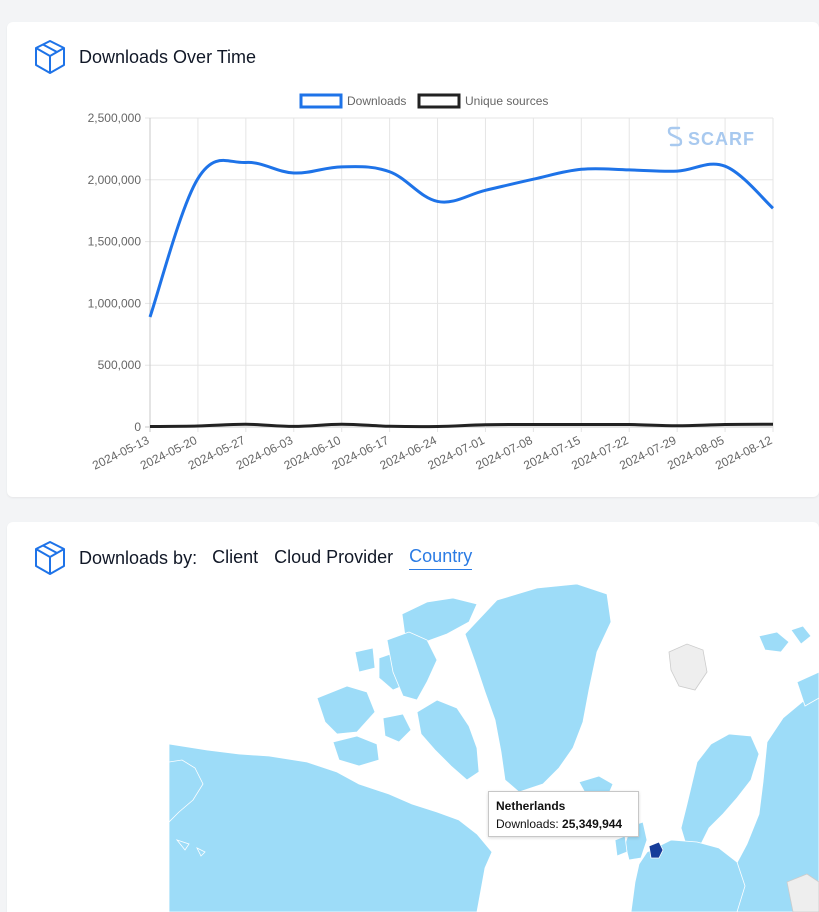 This screenshot has width=819, height=912. I want to click on map-region-greenland, so click(538, 688).